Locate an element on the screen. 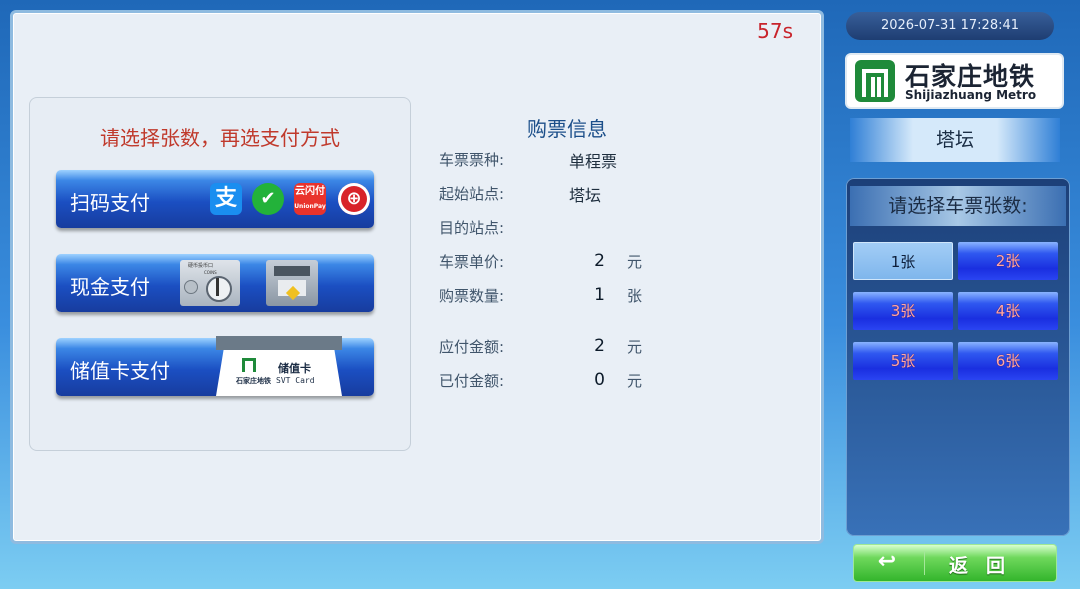 This screenshot has height=589, width=1080. quantity-unit: 张 is located at coordinates (635, 296).